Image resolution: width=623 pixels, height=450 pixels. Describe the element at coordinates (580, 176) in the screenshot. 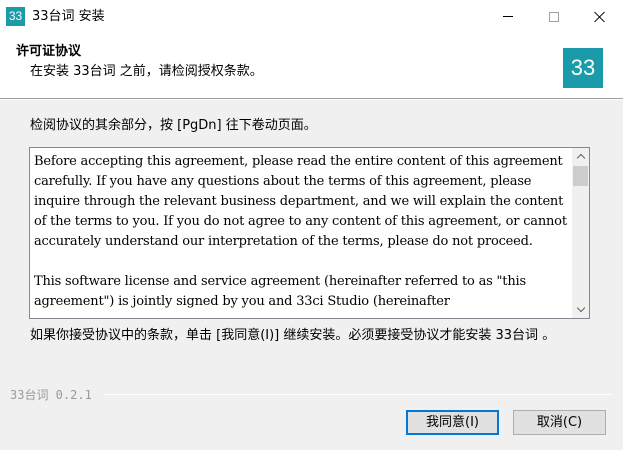

I see `scroll-thumb` at that location.